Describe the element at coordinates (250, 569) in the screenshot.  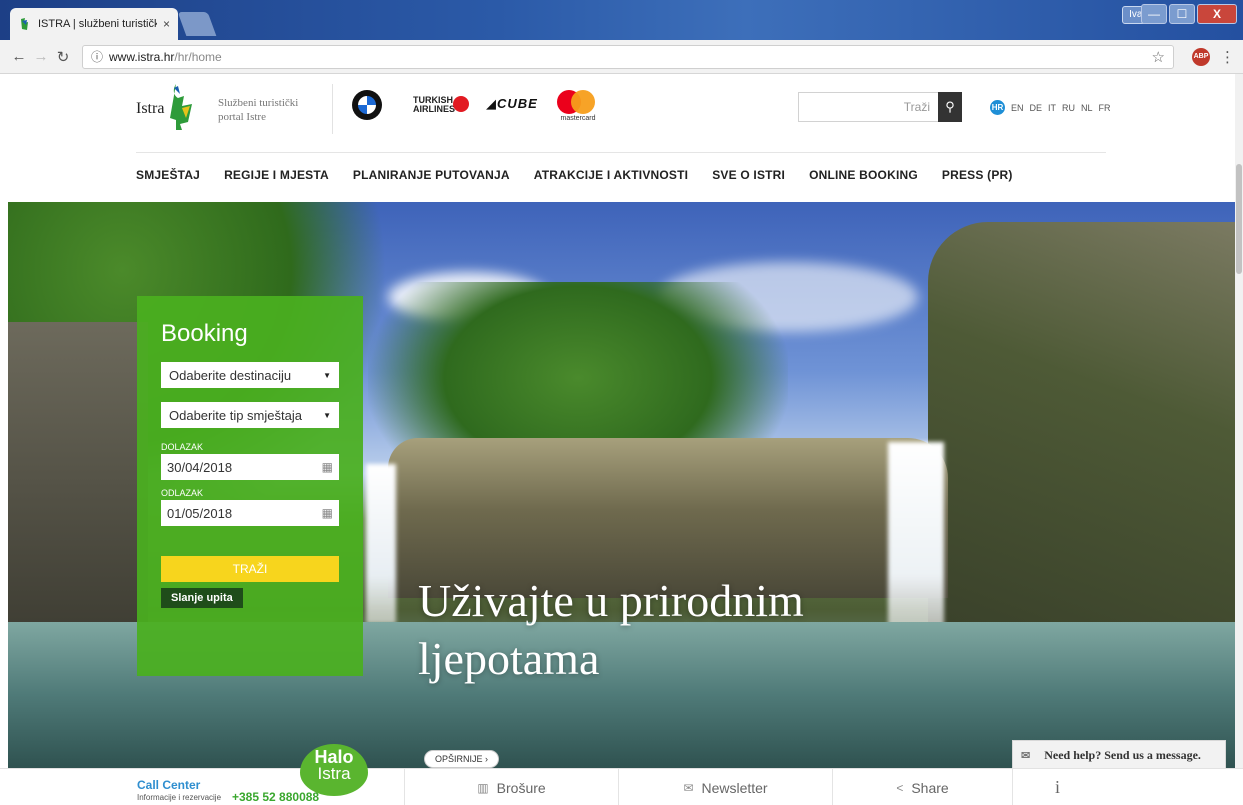
I see `booking-search-button: TRAŽI` at that location.